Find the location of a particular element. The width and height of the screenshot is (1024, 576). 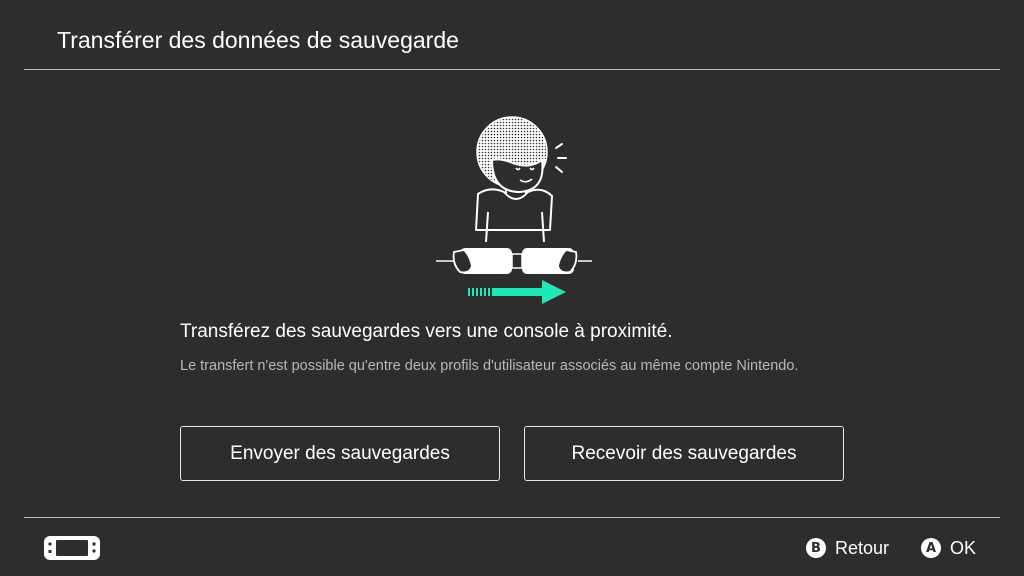

person-transferring-console-illustration is located at coordinates (514, 210).